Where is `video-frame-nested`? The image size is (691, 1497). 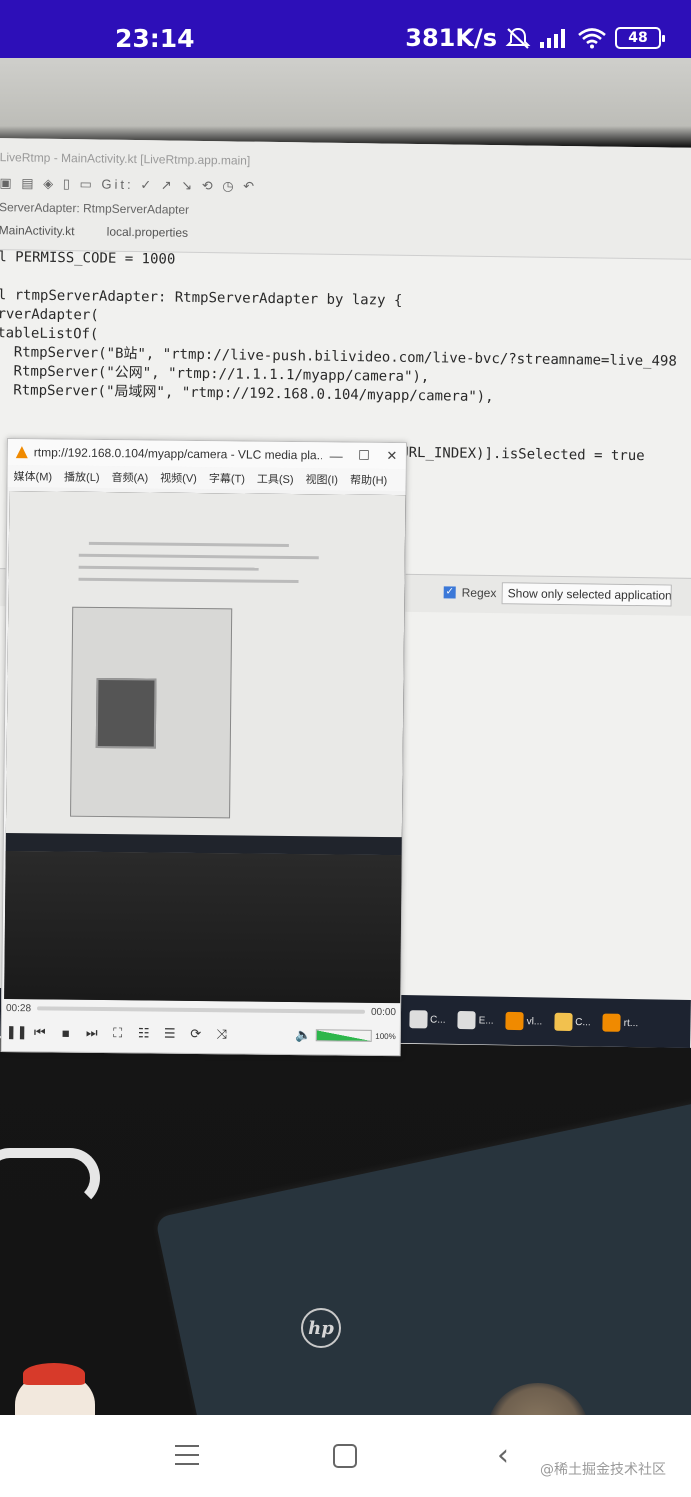 video-frame-nested is located at coordinates (151, 712).